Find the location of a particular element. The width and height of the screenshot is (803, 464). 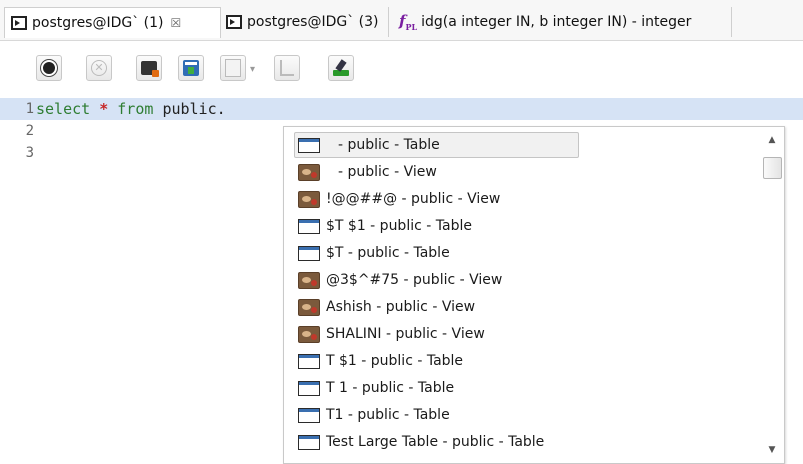

scroll-up-icon: ▲ is located at coordinates (772, 140).